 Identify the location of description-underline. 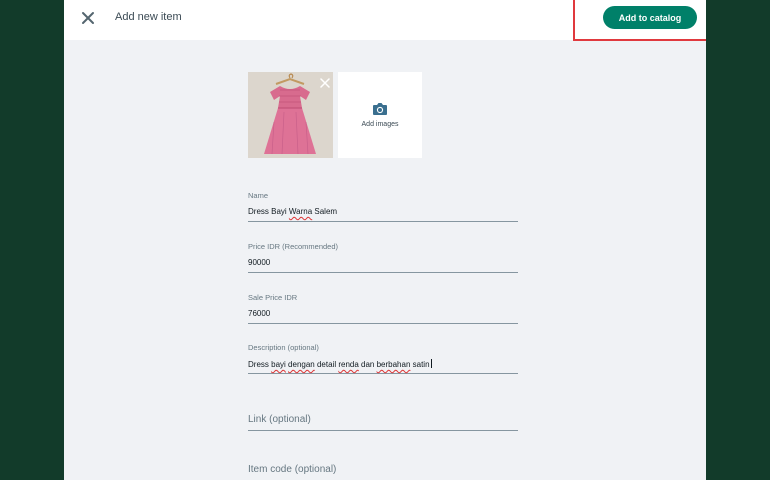
(383, 373).